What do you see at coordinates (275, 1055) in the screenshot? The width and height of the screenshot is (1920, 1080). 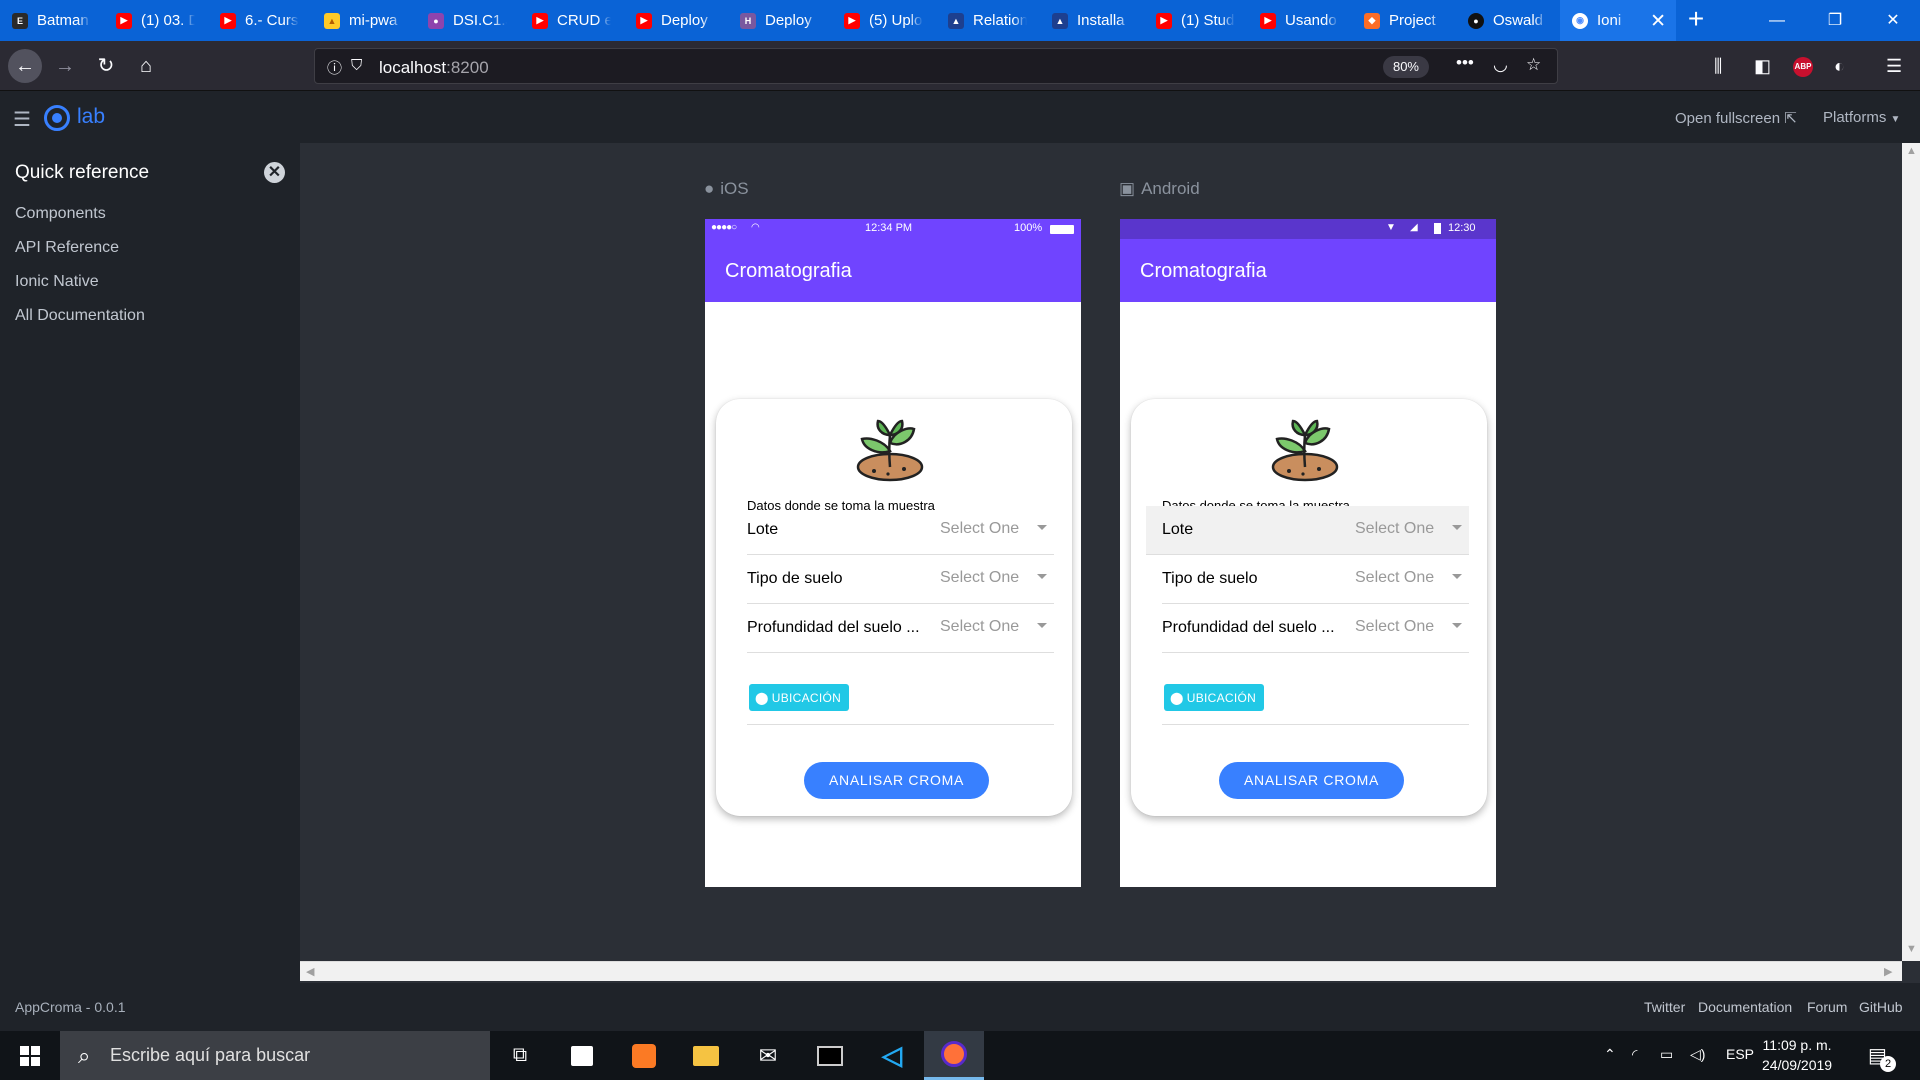 I see `taskbar-search: ⌕ Escribe aquí para buscar` at bounding box center [275, 1055].